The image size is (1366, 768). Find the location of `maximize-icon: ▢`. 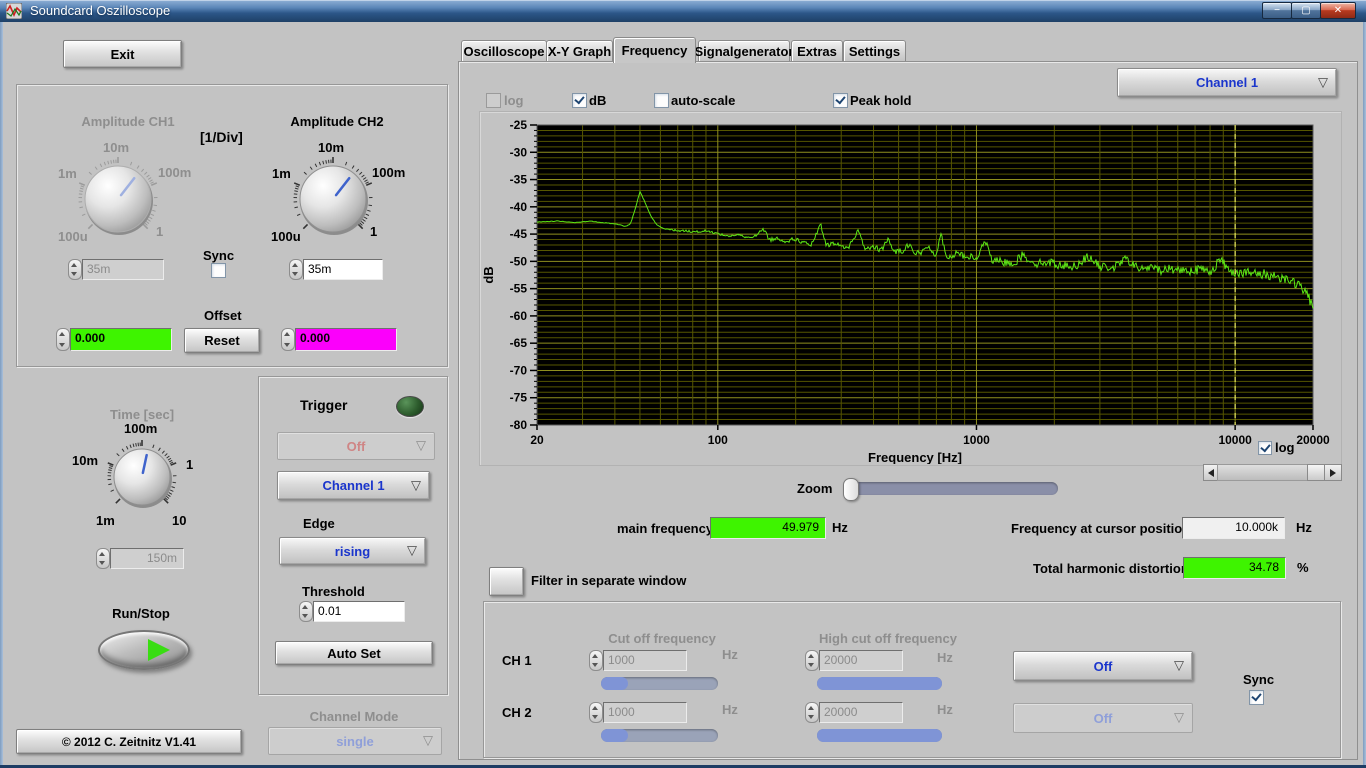

maximize-icon: ▢ is located at coordinates (1306, 10).